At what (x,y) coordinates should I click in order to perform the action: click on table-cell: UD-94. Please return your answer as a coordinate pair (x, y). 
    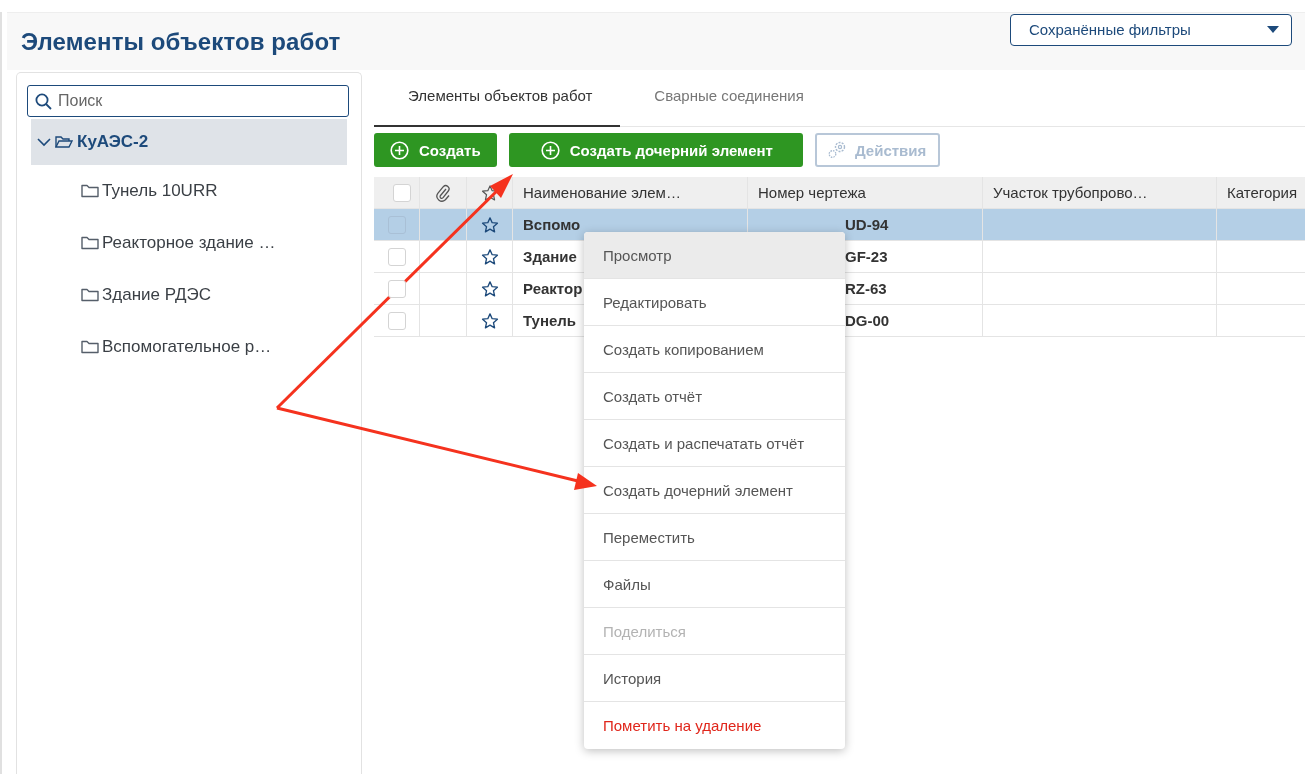
    Looking at the image, I should click on (867, 224).